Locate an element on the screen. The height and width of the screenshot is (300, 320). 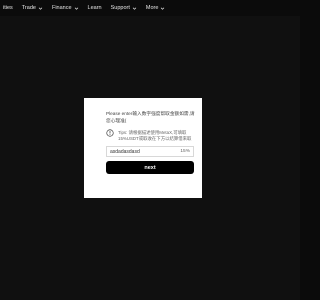
nav-item-learn: Learn is located at coordinates (95, 8).